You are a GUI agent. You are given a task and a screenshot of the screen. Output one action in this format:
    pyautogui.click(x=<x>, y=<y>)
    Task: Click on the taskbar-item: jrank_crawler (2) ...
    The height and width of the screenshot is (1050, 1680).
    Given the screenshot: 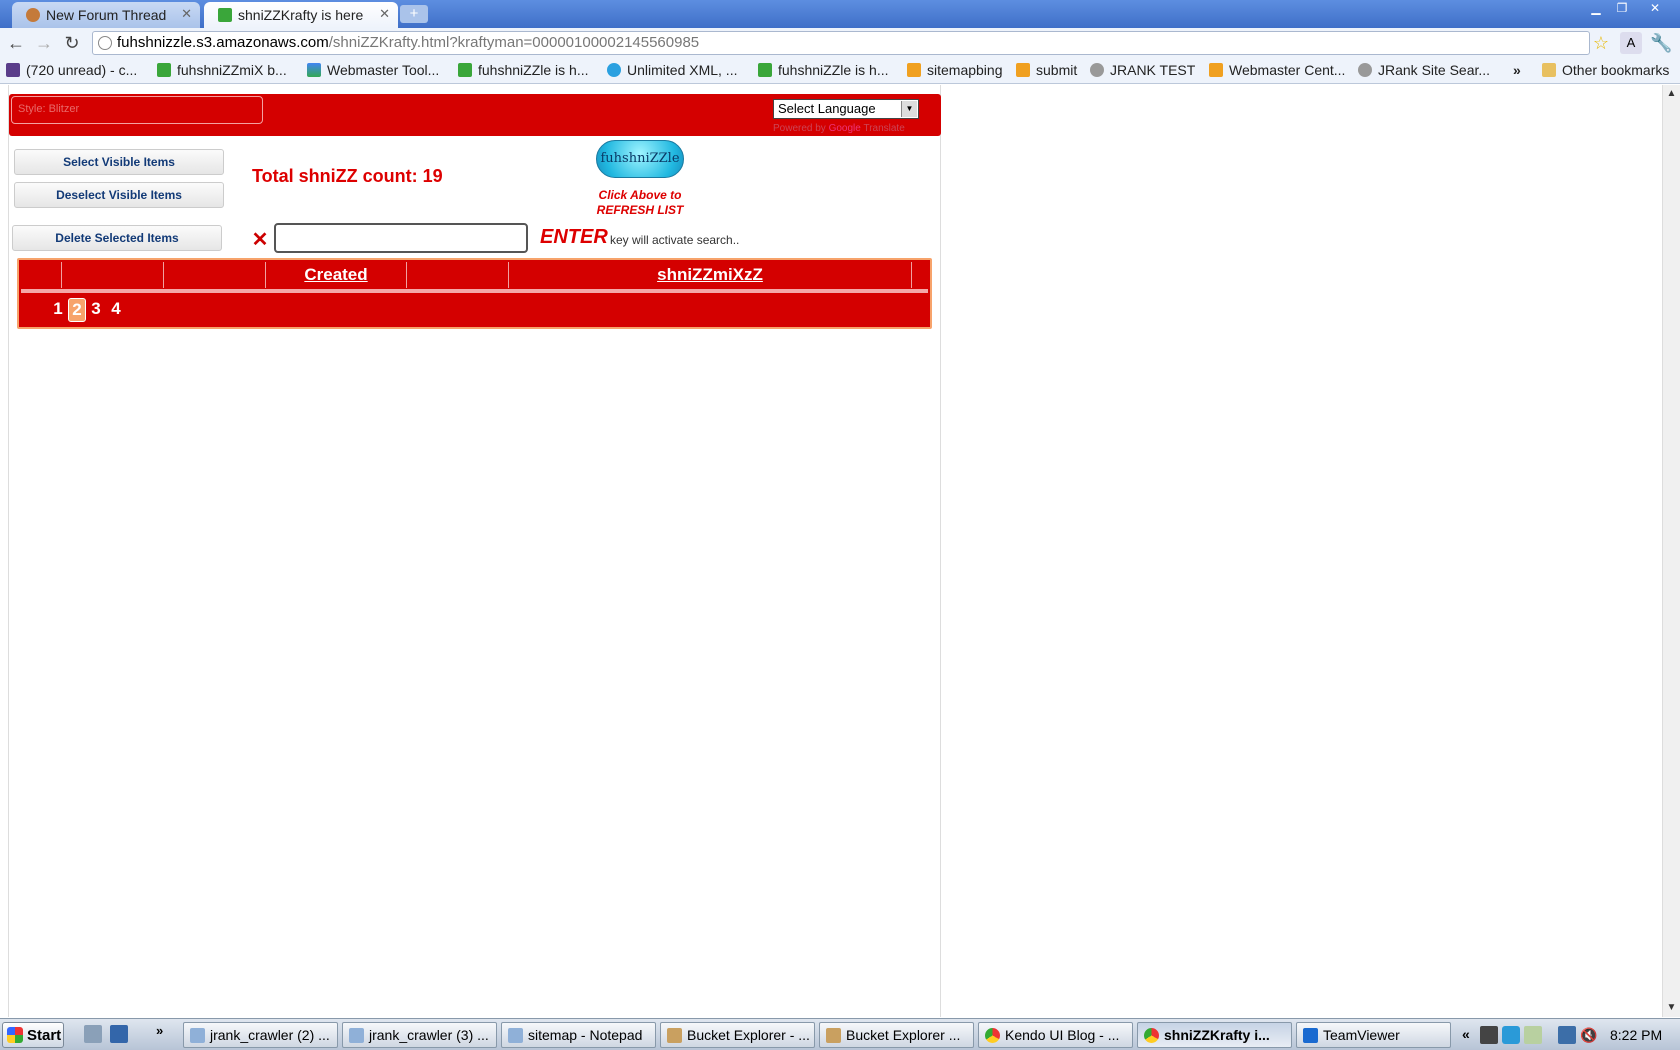 What is the action you would take?
    pyautogui.click(x=260, y=1035)
    